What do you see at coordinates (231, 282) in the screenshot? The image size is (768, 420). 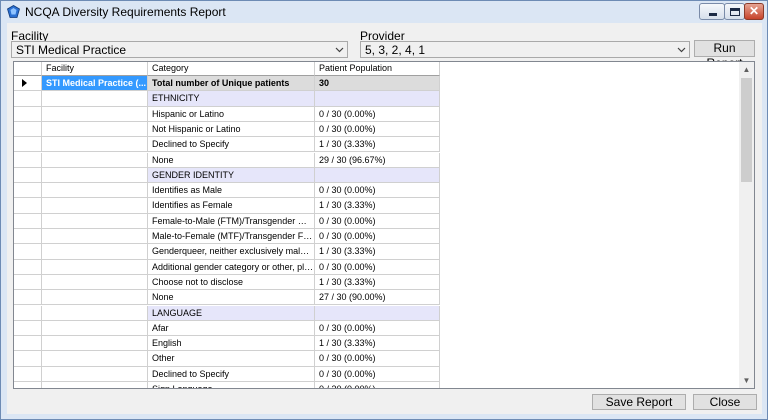 I see `category-cell: Choose not to disclose` at bounding box center [231, 282].